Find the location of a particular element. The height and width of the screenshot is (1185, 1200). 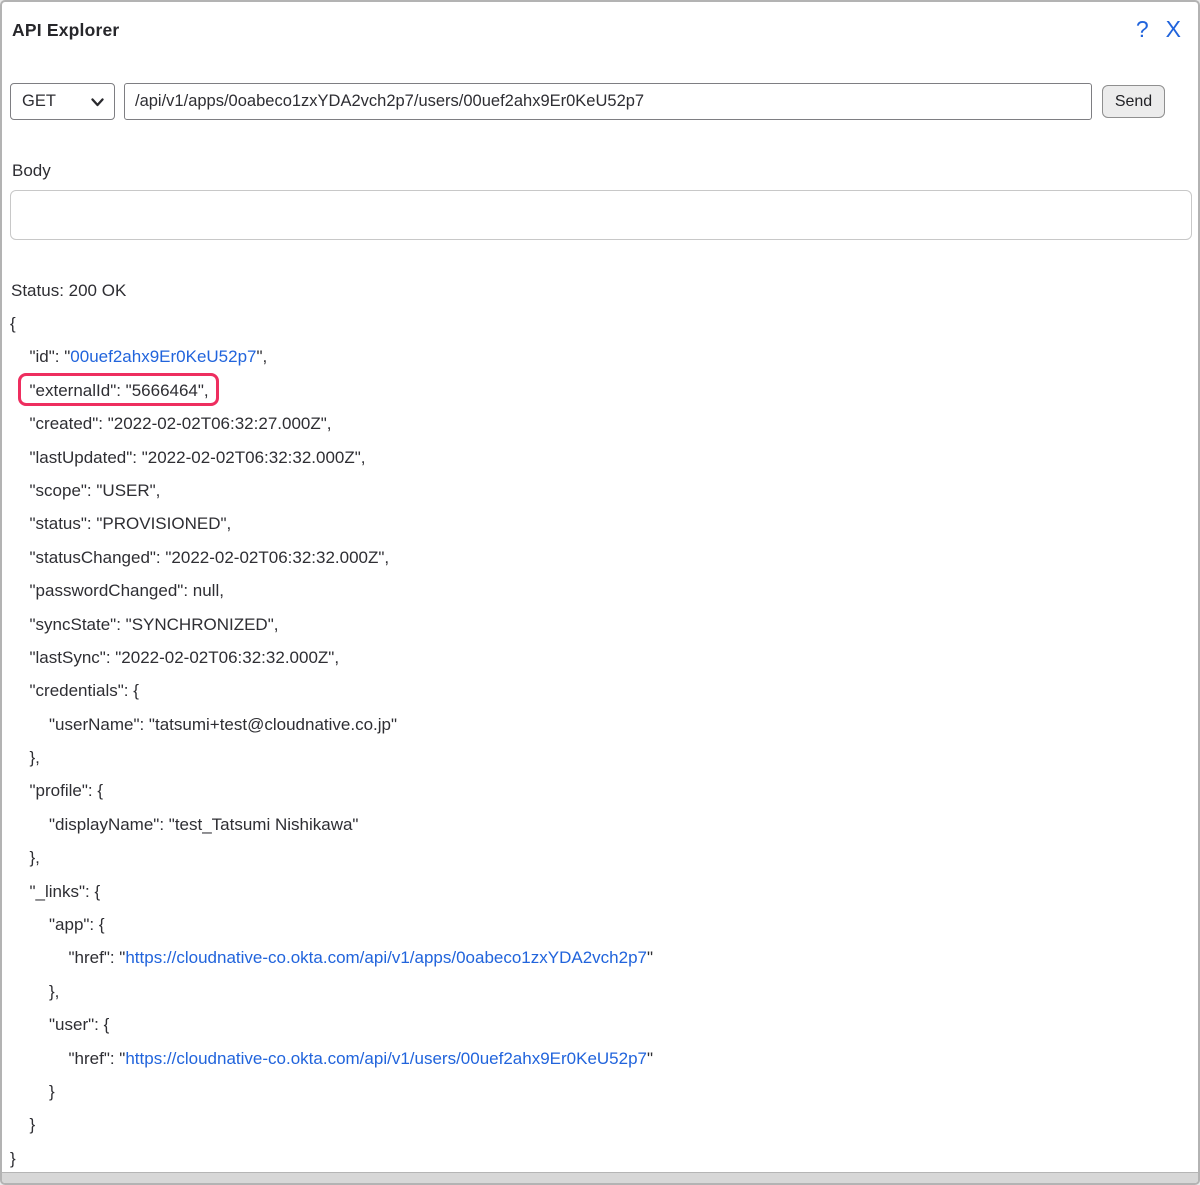

body-label: Body is located at coordinates (31, 170).